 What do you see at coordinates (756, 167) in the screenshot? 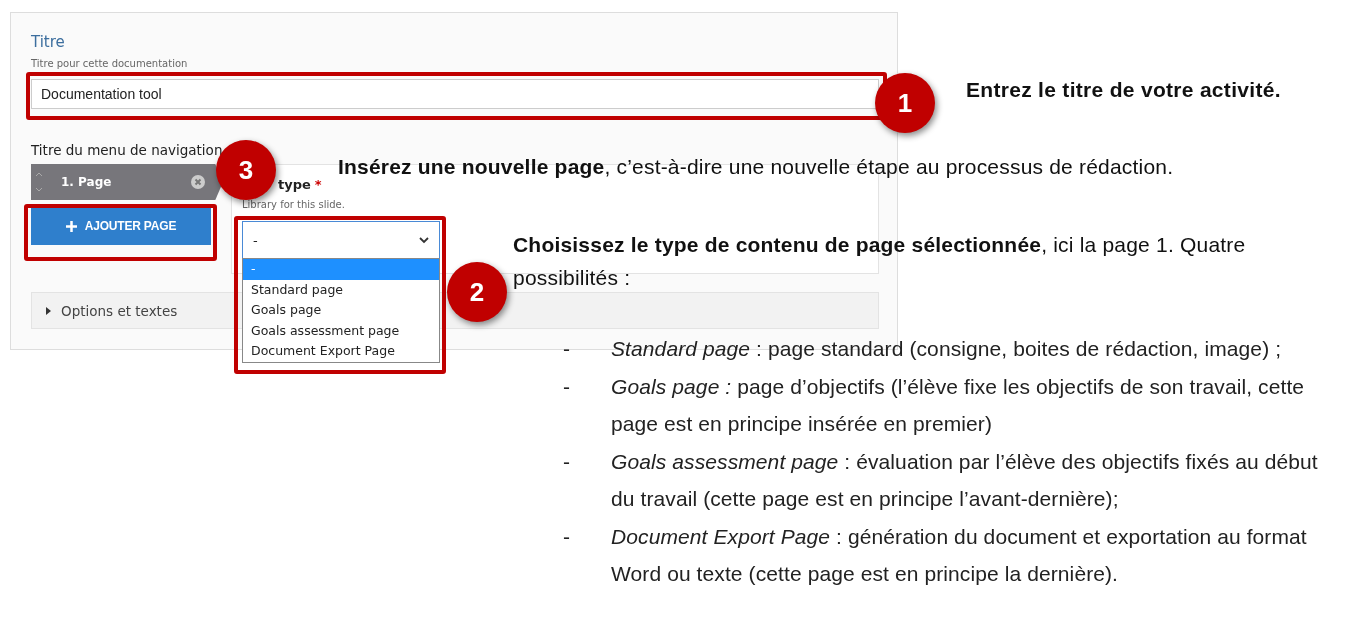
I see `instruction-text: Insérez une nouvelle page, c’est-à-dire une nouvelle étape au processus de rédaction.` at bounding box center [756, 167].